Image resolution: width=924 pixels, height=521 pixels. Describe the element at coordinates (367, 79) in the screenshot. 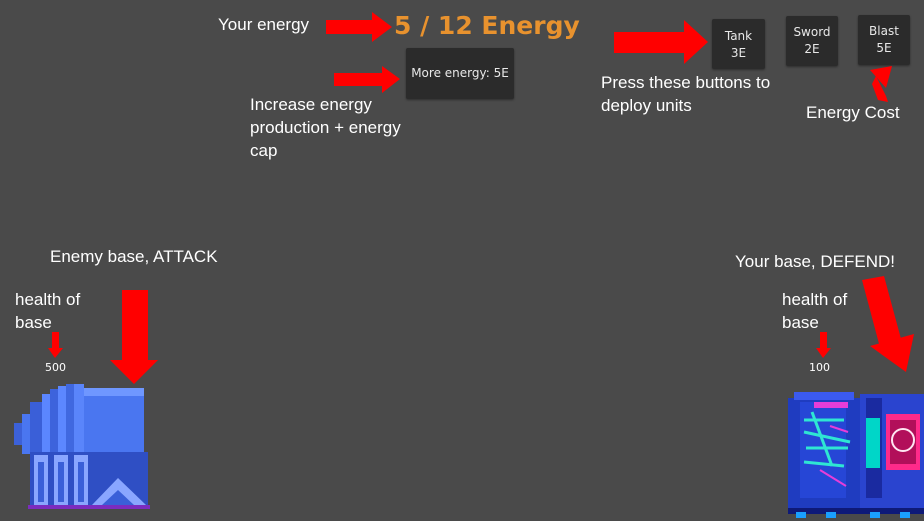

I see `arrow-to-more-energy-icon` at that location.